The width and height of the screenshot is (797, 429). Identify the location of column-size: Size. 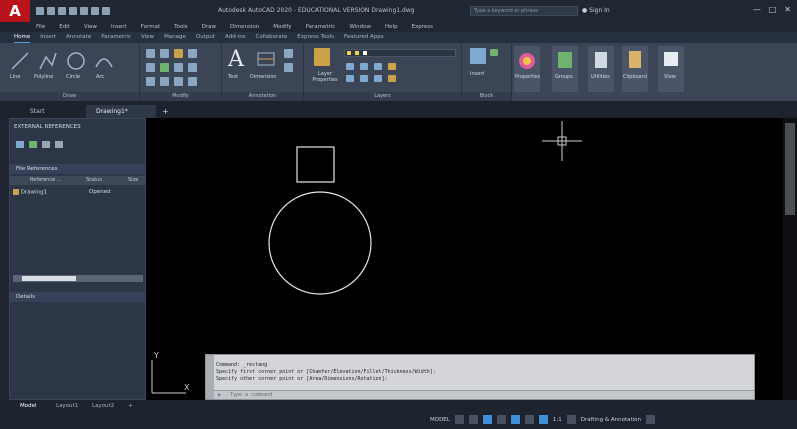
(133, 180).